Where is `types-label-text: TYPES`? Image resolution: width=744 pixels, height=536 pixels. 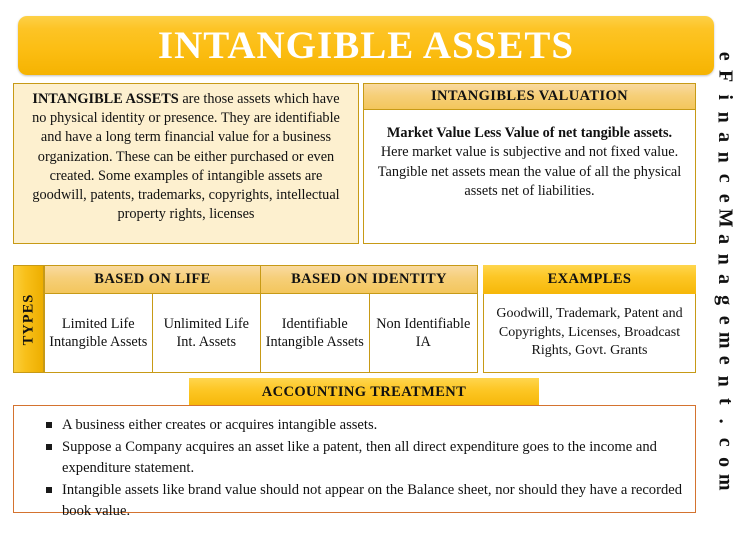 types-label-text: TYPES is located at coordinates (28, 319).